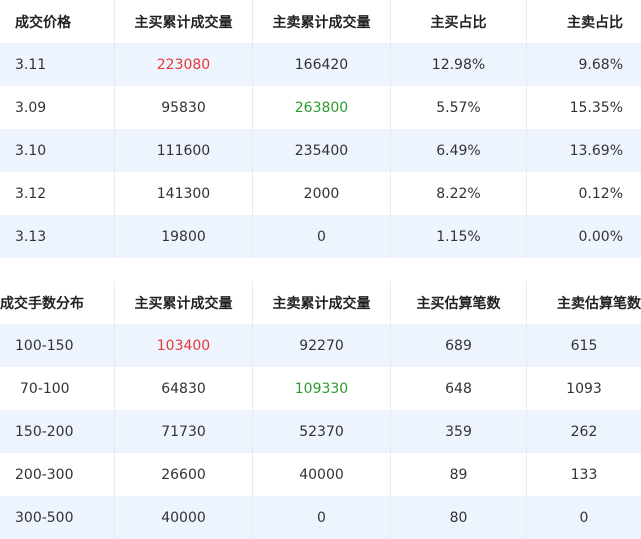  I want to click on cell-sell-volume: 40000, so click(322, 474).